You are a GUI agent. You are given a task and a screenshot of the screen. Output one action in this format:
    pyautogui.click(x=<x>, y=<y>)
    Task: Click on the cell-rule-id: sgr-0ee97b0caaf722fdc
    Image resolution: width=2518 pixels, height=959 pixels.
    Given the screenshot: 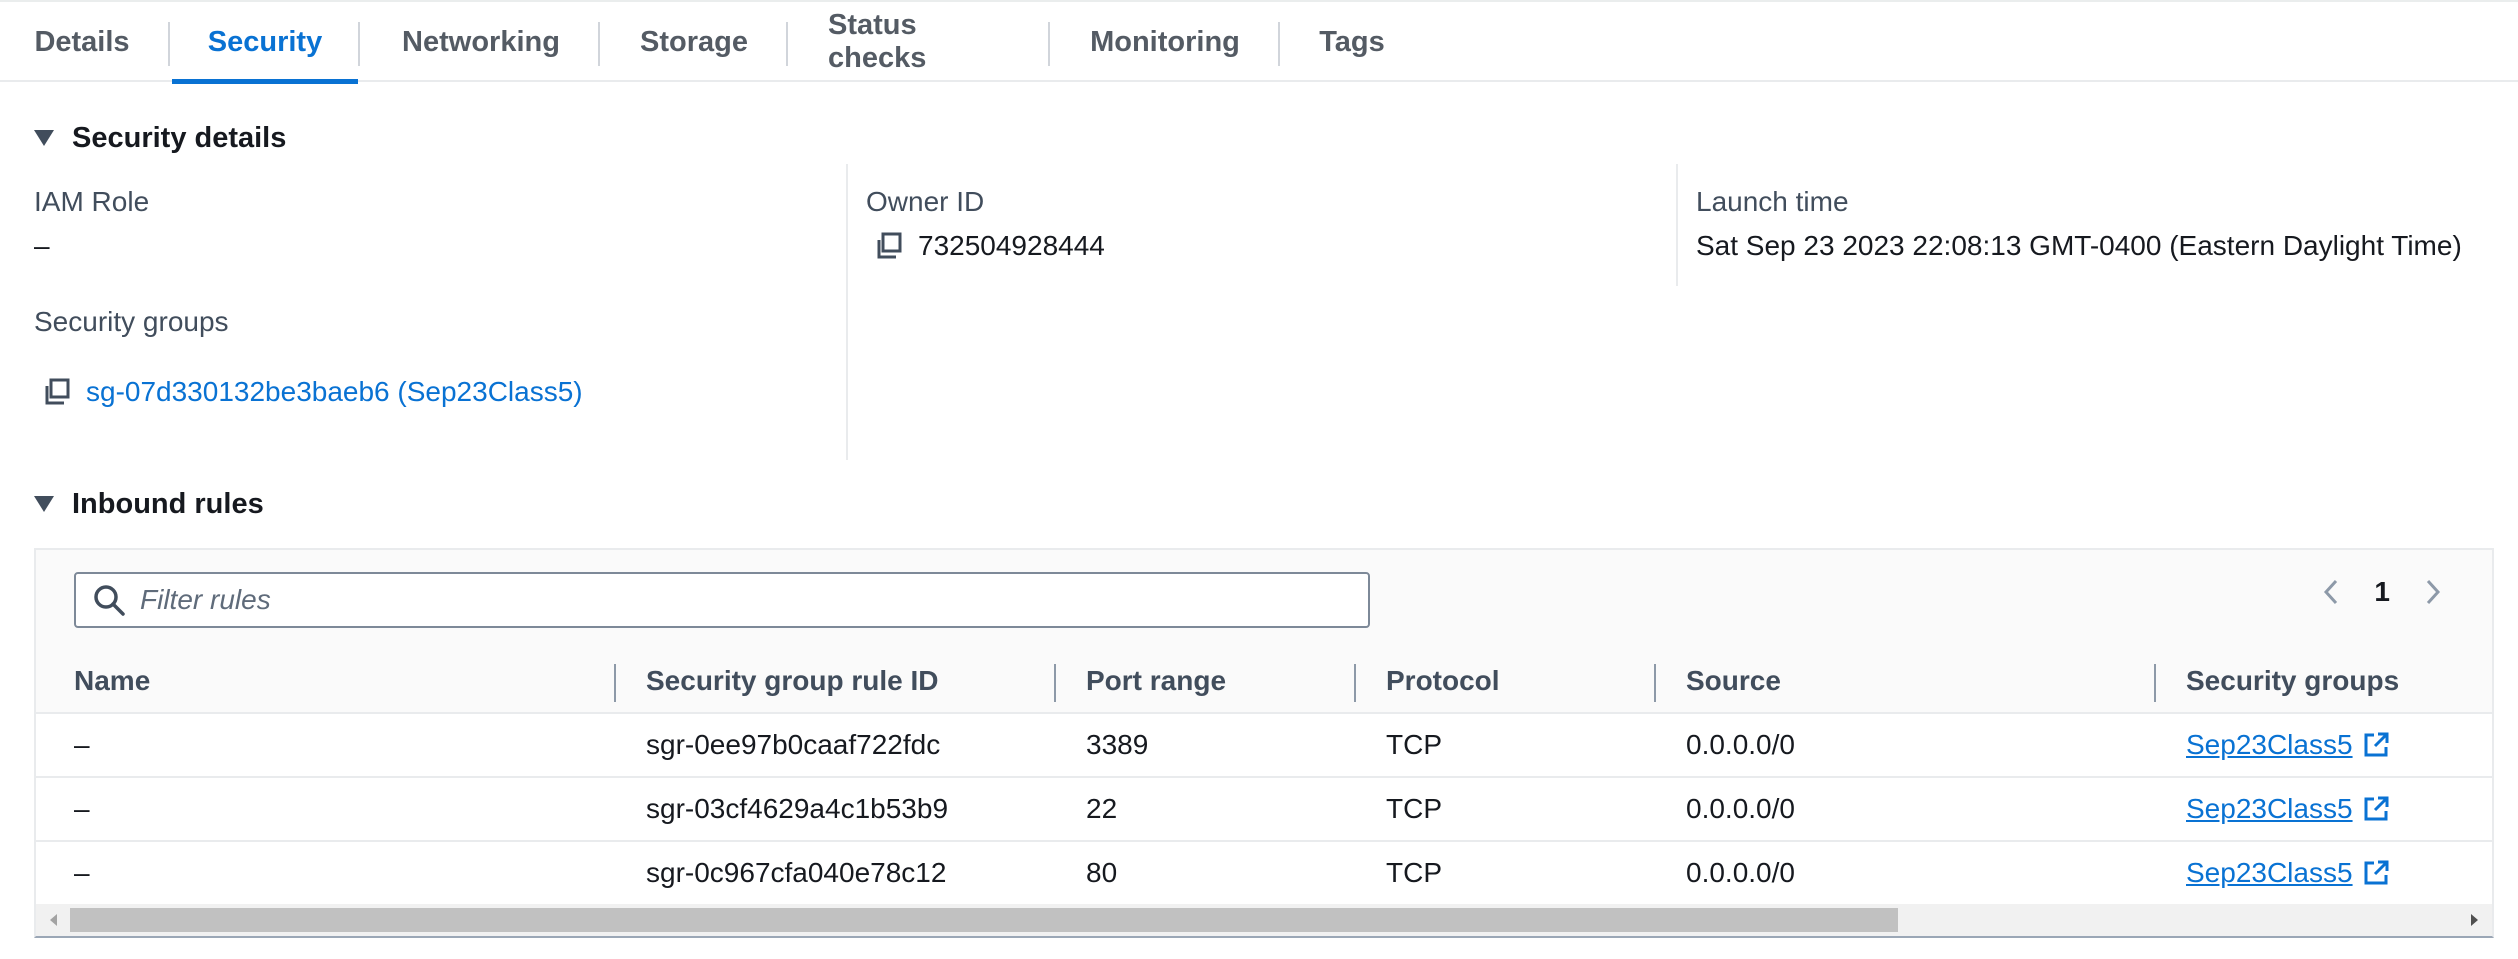 What is the action you would take?
    pyautogui.click(x=793, y=744)
    